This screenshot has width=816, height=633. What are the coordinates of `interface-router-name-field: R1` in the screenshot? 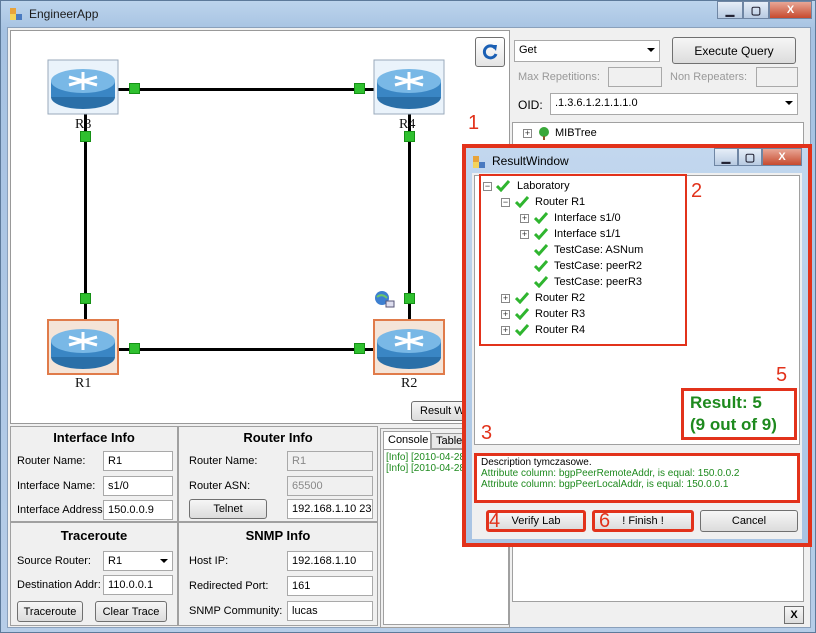 It's located at (138, 461).